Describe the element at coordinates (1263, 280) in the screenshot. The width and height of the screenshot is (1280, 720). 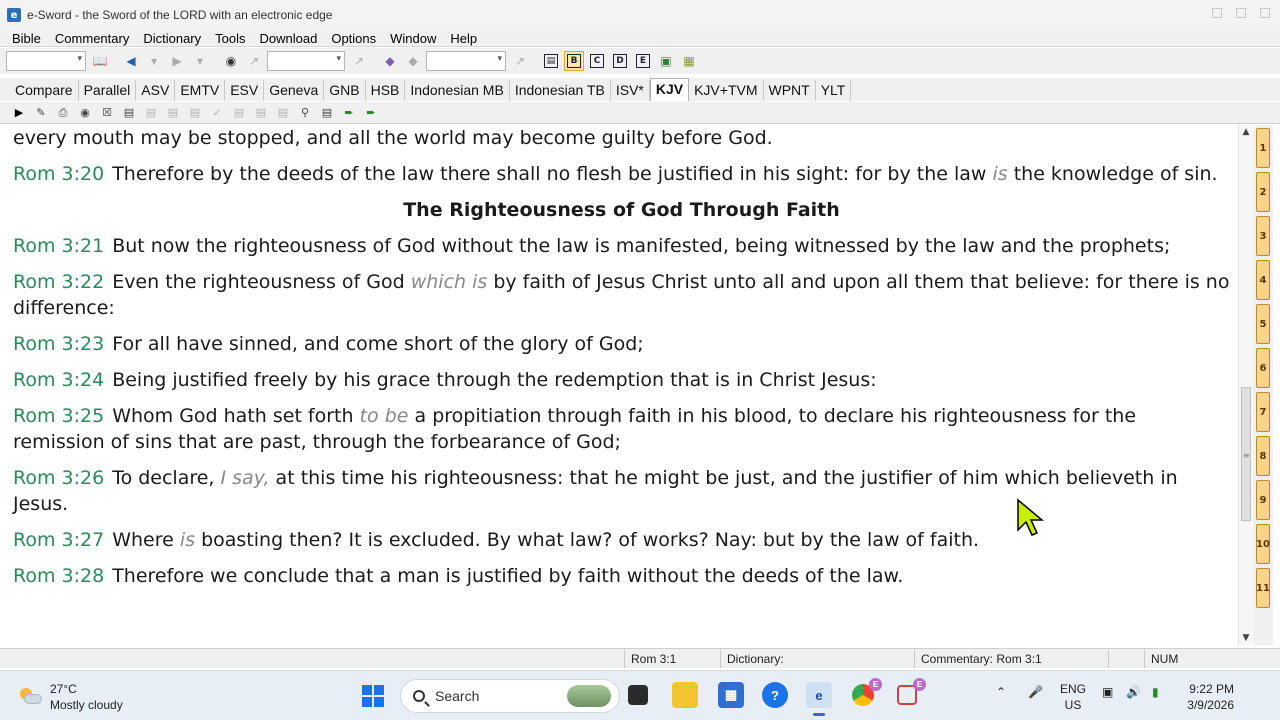
I see `book-tab: 4` at that location.